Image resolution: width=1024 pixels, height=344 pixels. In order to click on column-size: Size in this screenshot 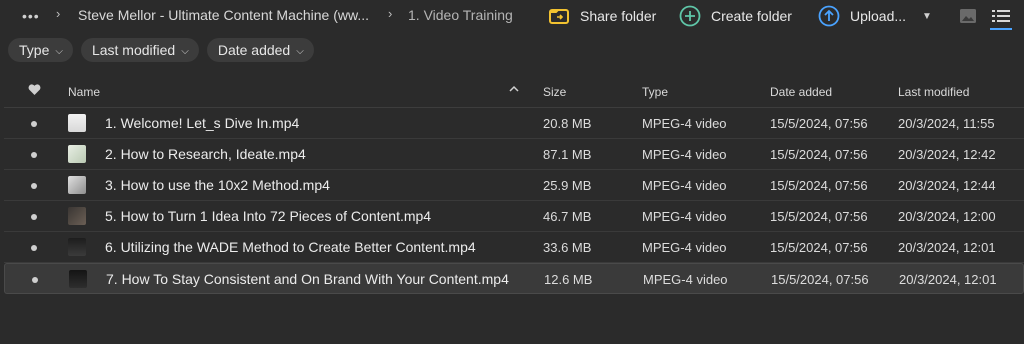, I will do `click(554, 92)`.